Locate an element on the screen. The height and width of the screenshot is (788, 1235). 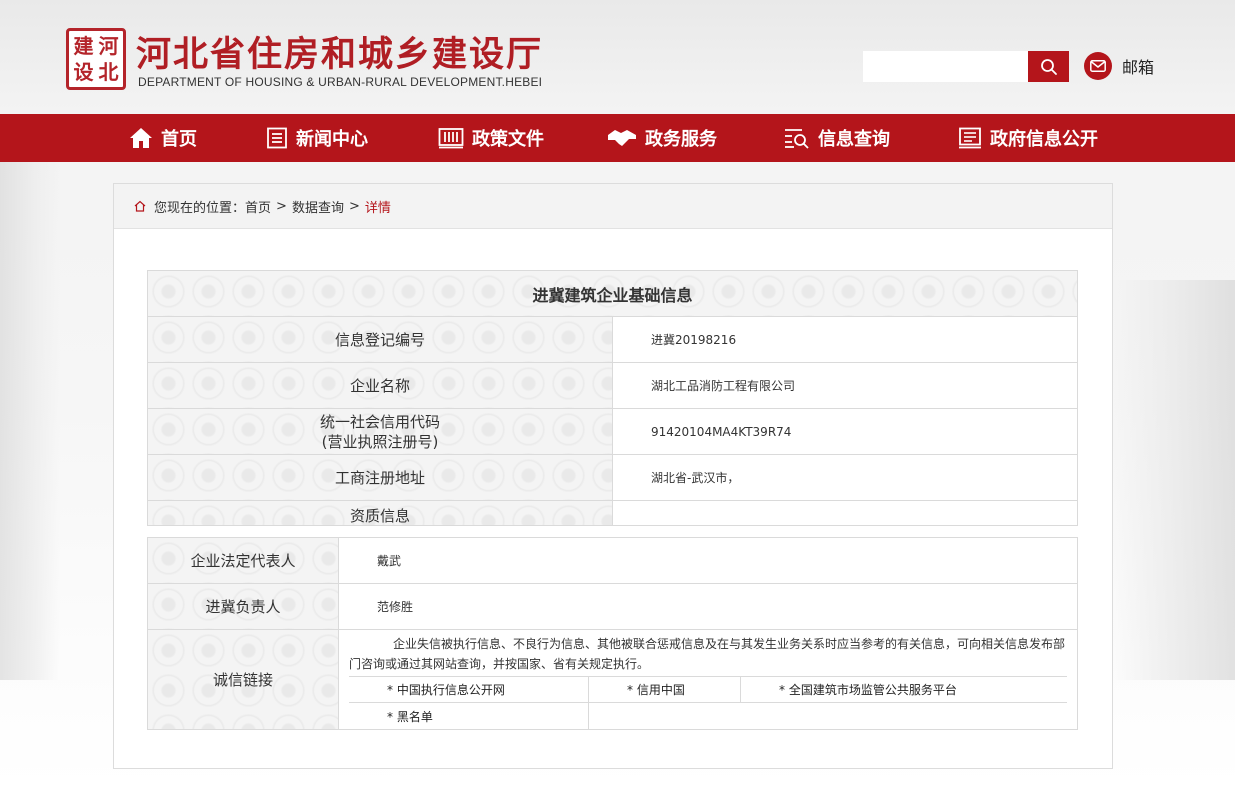
table-row: 企业法定代表人 戴武 is located at coordinates (612, 560).